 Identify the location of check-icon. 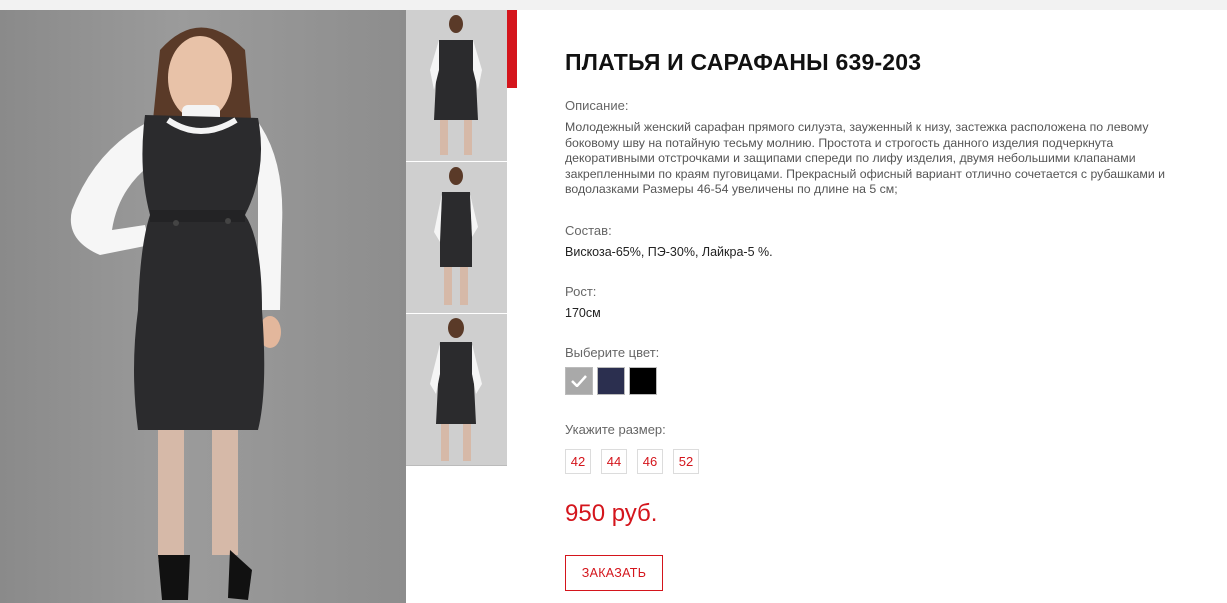
(579, 381).